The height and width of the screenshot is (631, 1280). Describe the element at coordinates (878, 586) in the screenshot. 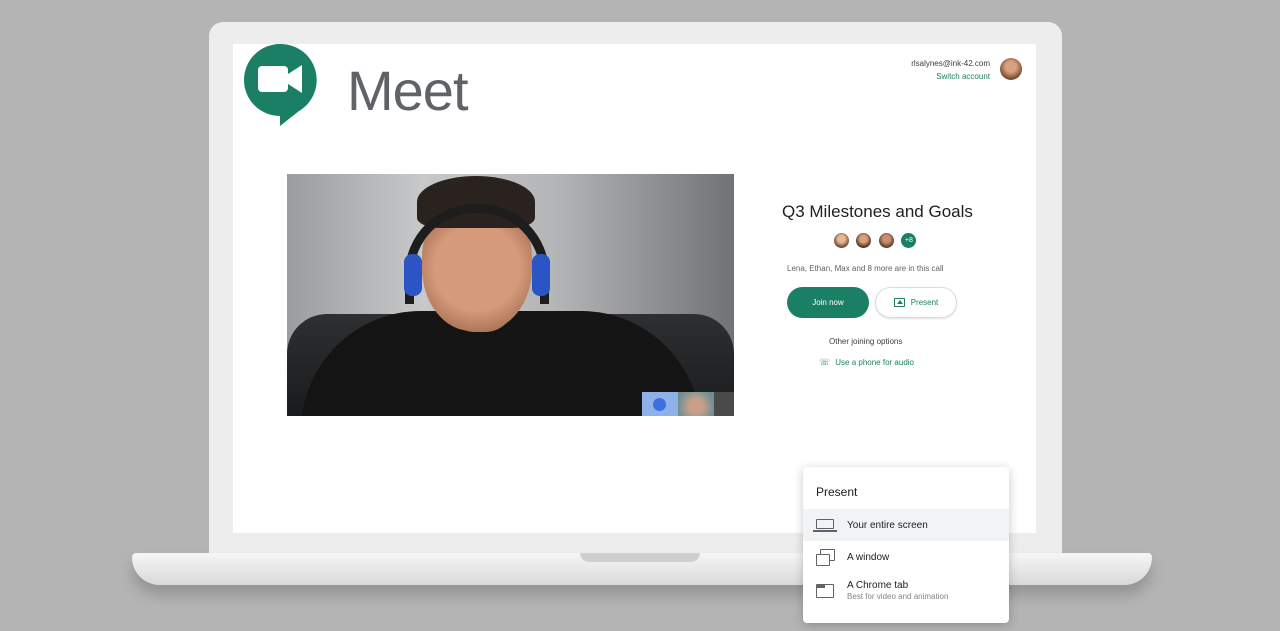

I see `menu-item-label: A Chrome tab` at that location.